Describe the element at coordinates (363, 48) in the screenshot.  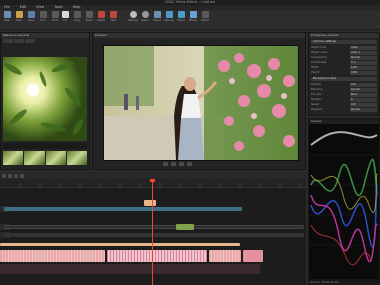
I see `prop-value: Video` at that location.